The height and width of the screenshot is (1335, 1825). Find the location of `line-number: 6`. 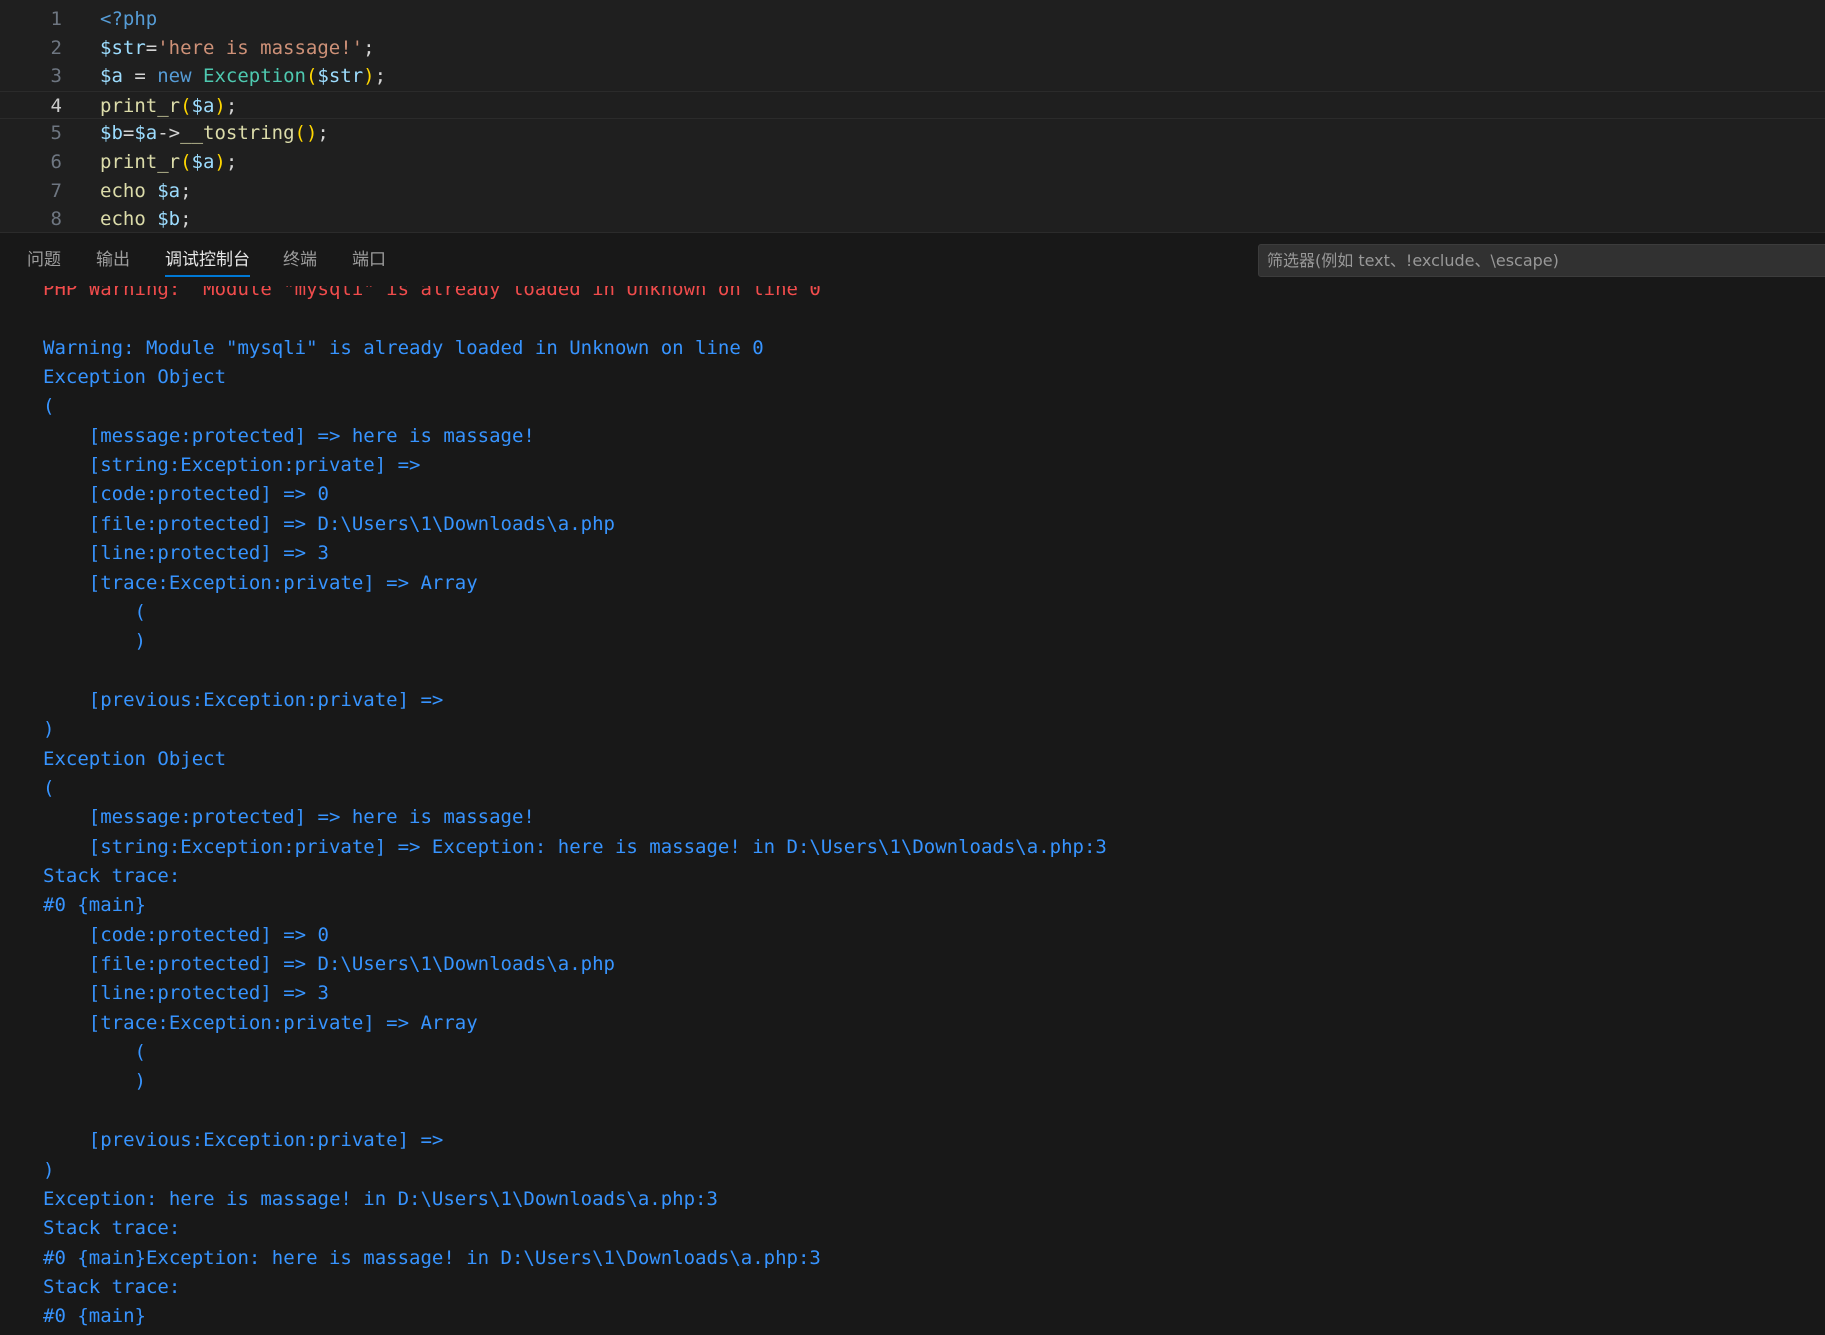

line-number: 6 is located at coordinates (56, 162).